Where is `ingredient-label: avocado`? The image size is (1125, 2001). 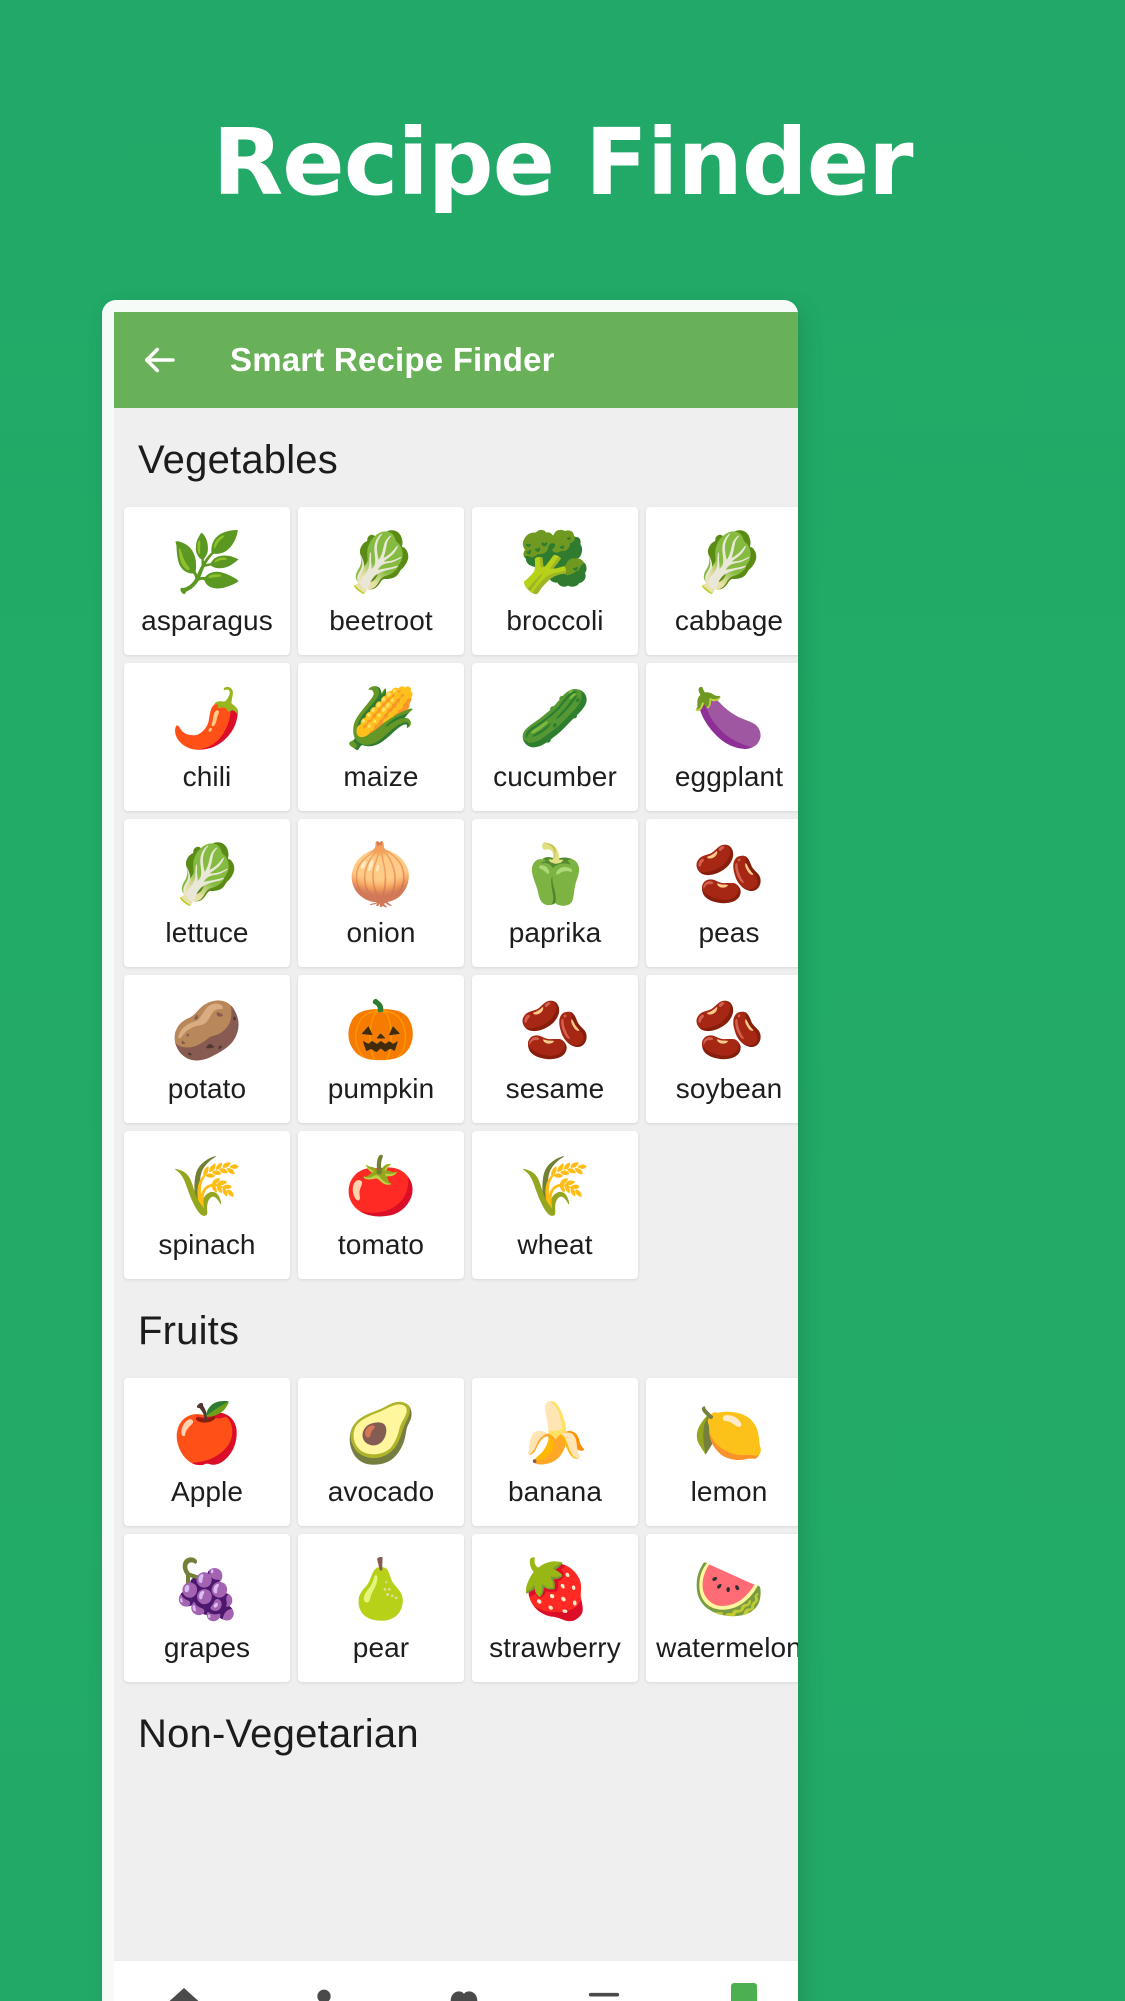 ingredient-label: avocado is located at coordinates (381, 1491).